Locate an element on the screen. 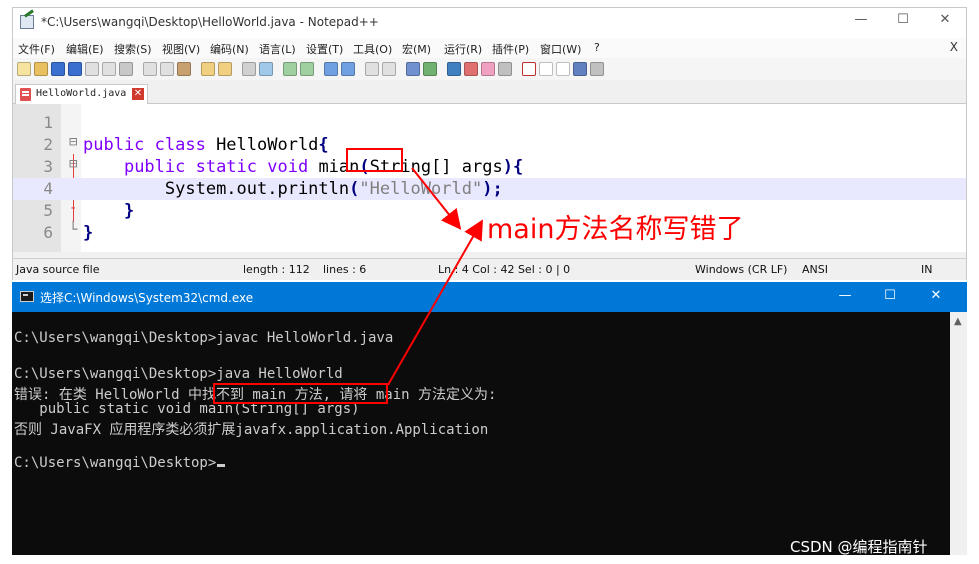  save-all-icon is located at coordinates (75, 69).